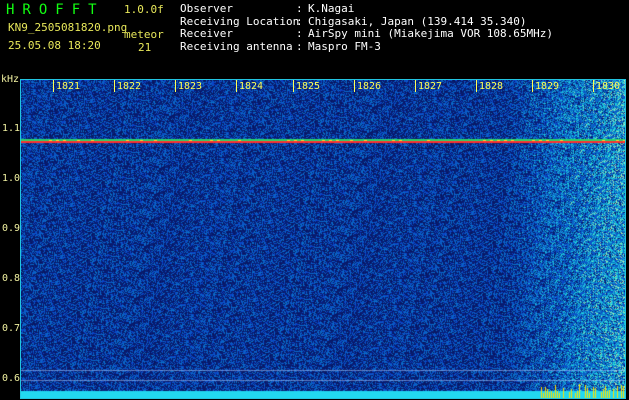 The width and height of the screenshot is (629, 400). Describe the element at coordinates (430, 86) in the screenshot. I see `x-tick-label: 1827` at that location.